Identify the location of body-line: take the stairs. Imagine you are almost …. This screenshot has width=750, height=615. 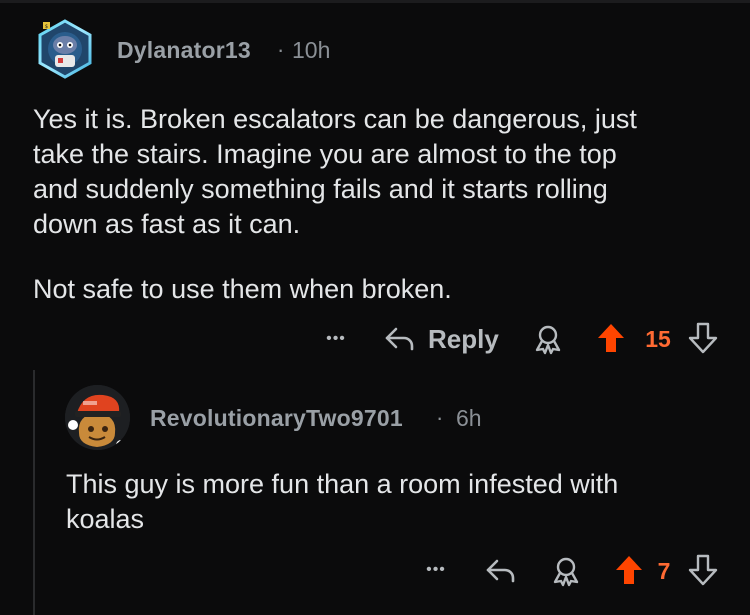
(325, 154).